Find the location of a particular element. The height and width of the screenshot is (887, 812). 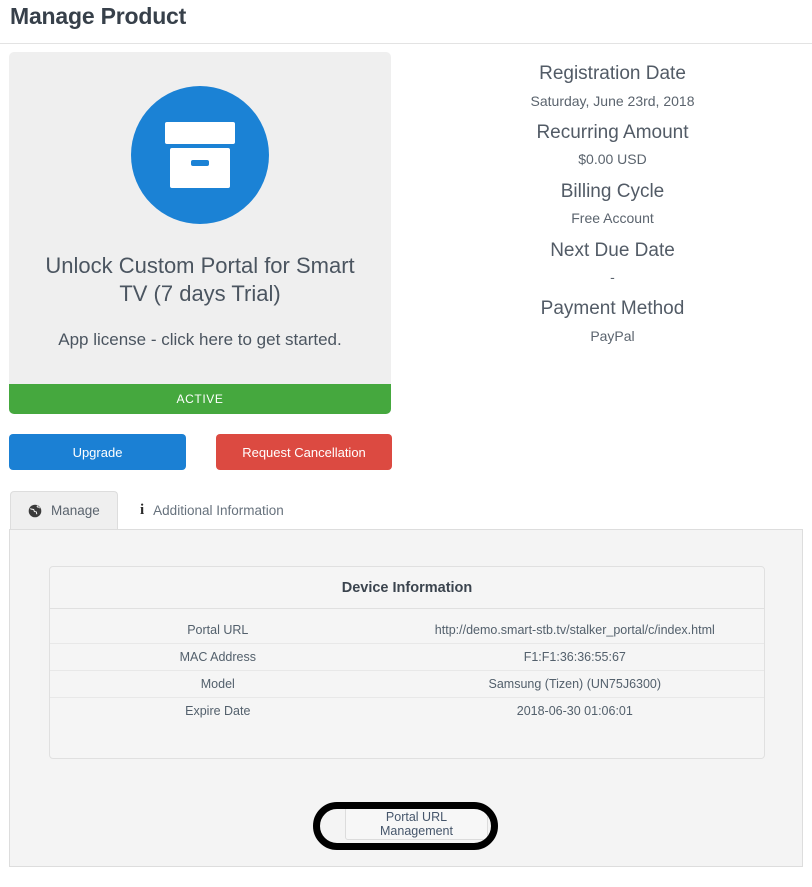

upgrade-button: Upgrade is located at coordinates (97, 452).